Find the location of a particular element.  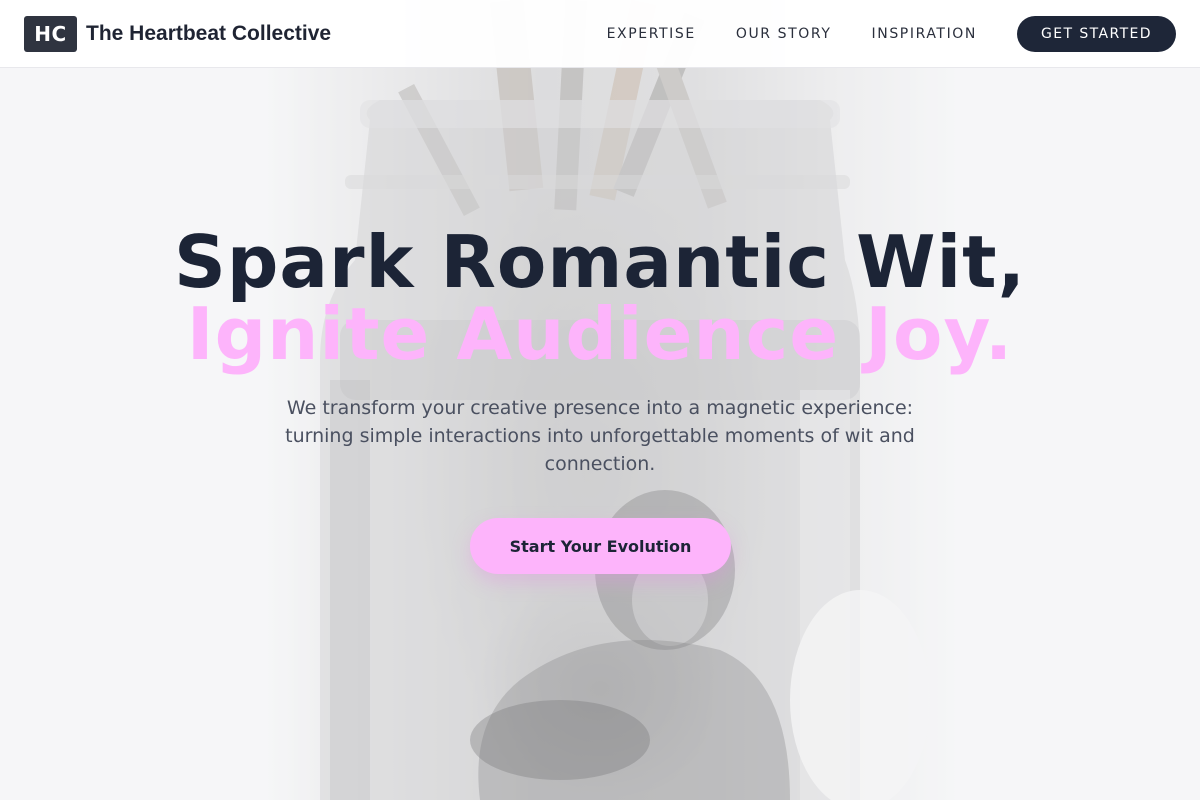

nav-link-expertise: EXPERTISE is located at coordinates (651, 34).